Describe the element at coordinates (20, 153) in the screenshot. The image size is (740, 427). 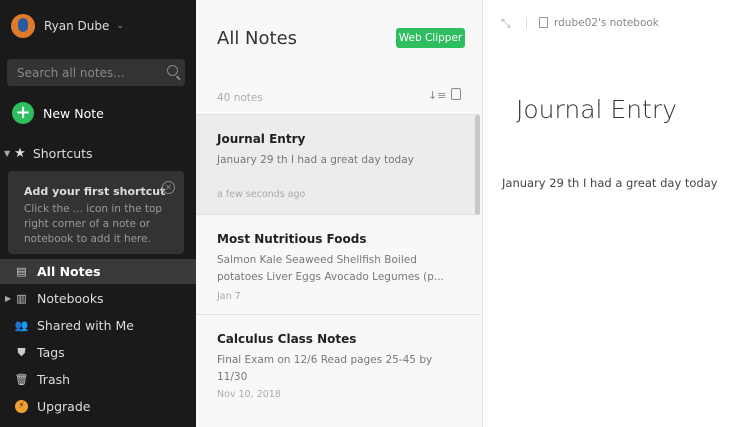
I see `star-icon: ★` at that location.